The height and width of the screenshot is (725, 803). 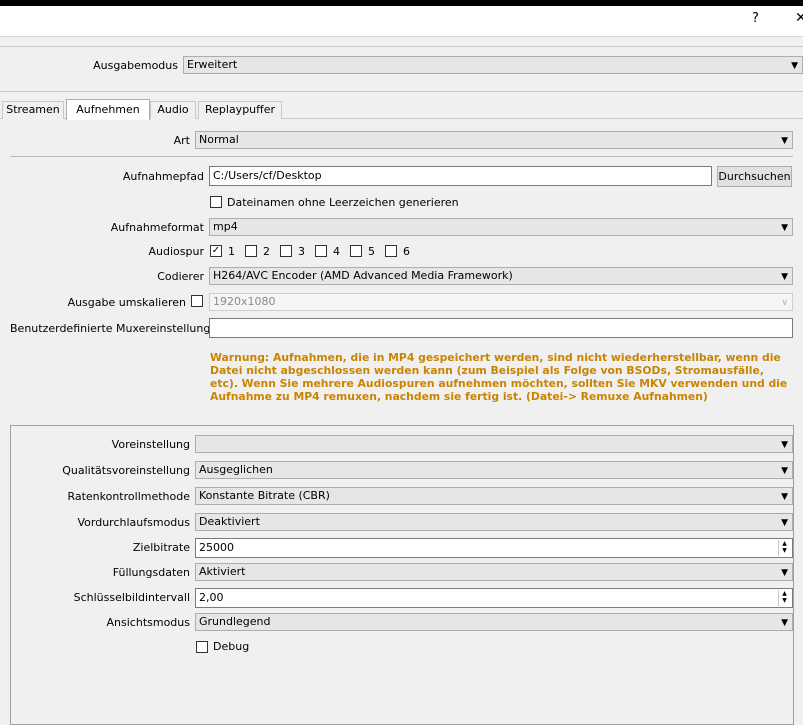 I want to click on dialog-titlebar, so click(x=401, y=21).